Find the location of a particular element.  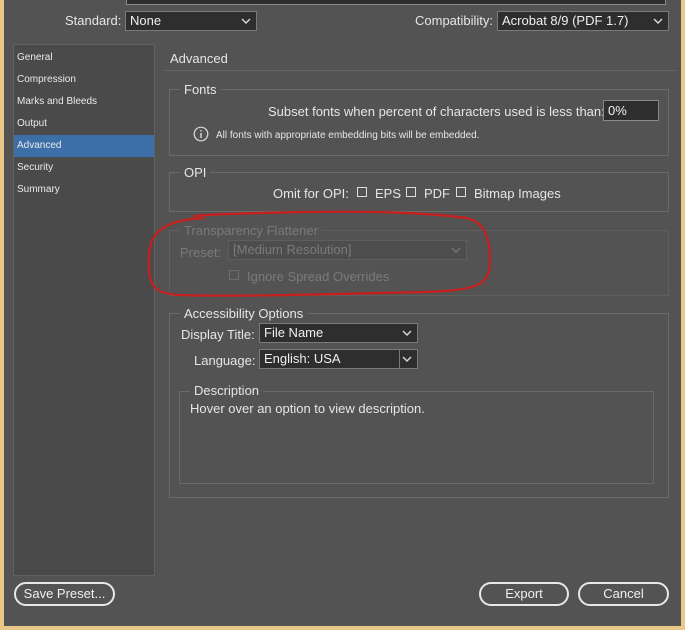

language-value: English: USA is located at coordinates (302, 358).